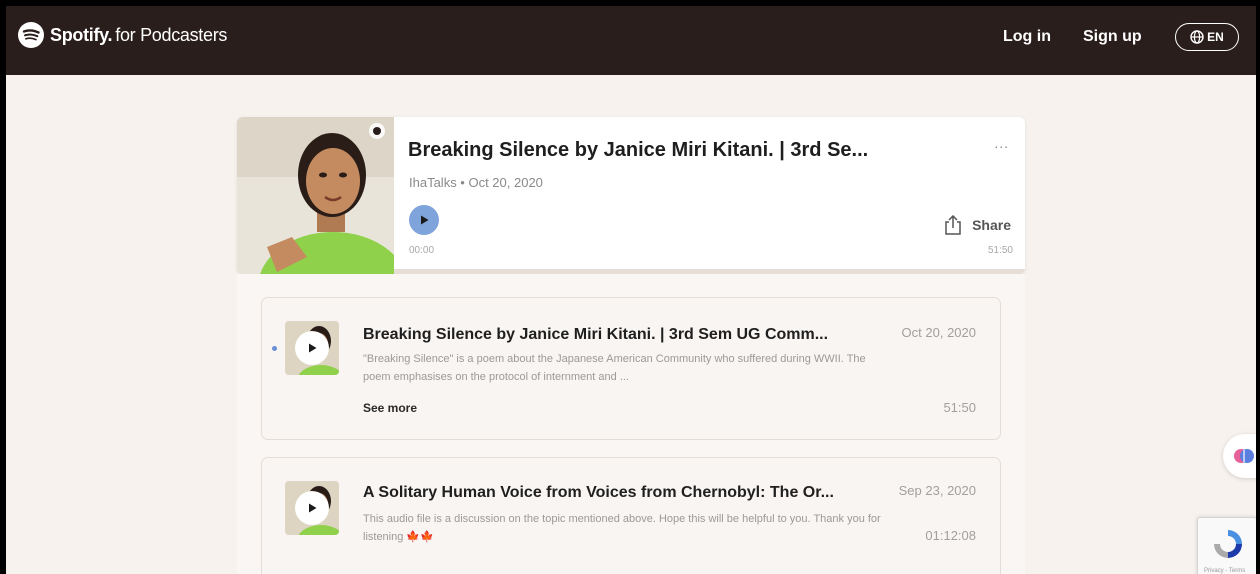  Describe the element at coordinates (1027, 37) in the screenshot. I see `login-link: Log in` at that location.